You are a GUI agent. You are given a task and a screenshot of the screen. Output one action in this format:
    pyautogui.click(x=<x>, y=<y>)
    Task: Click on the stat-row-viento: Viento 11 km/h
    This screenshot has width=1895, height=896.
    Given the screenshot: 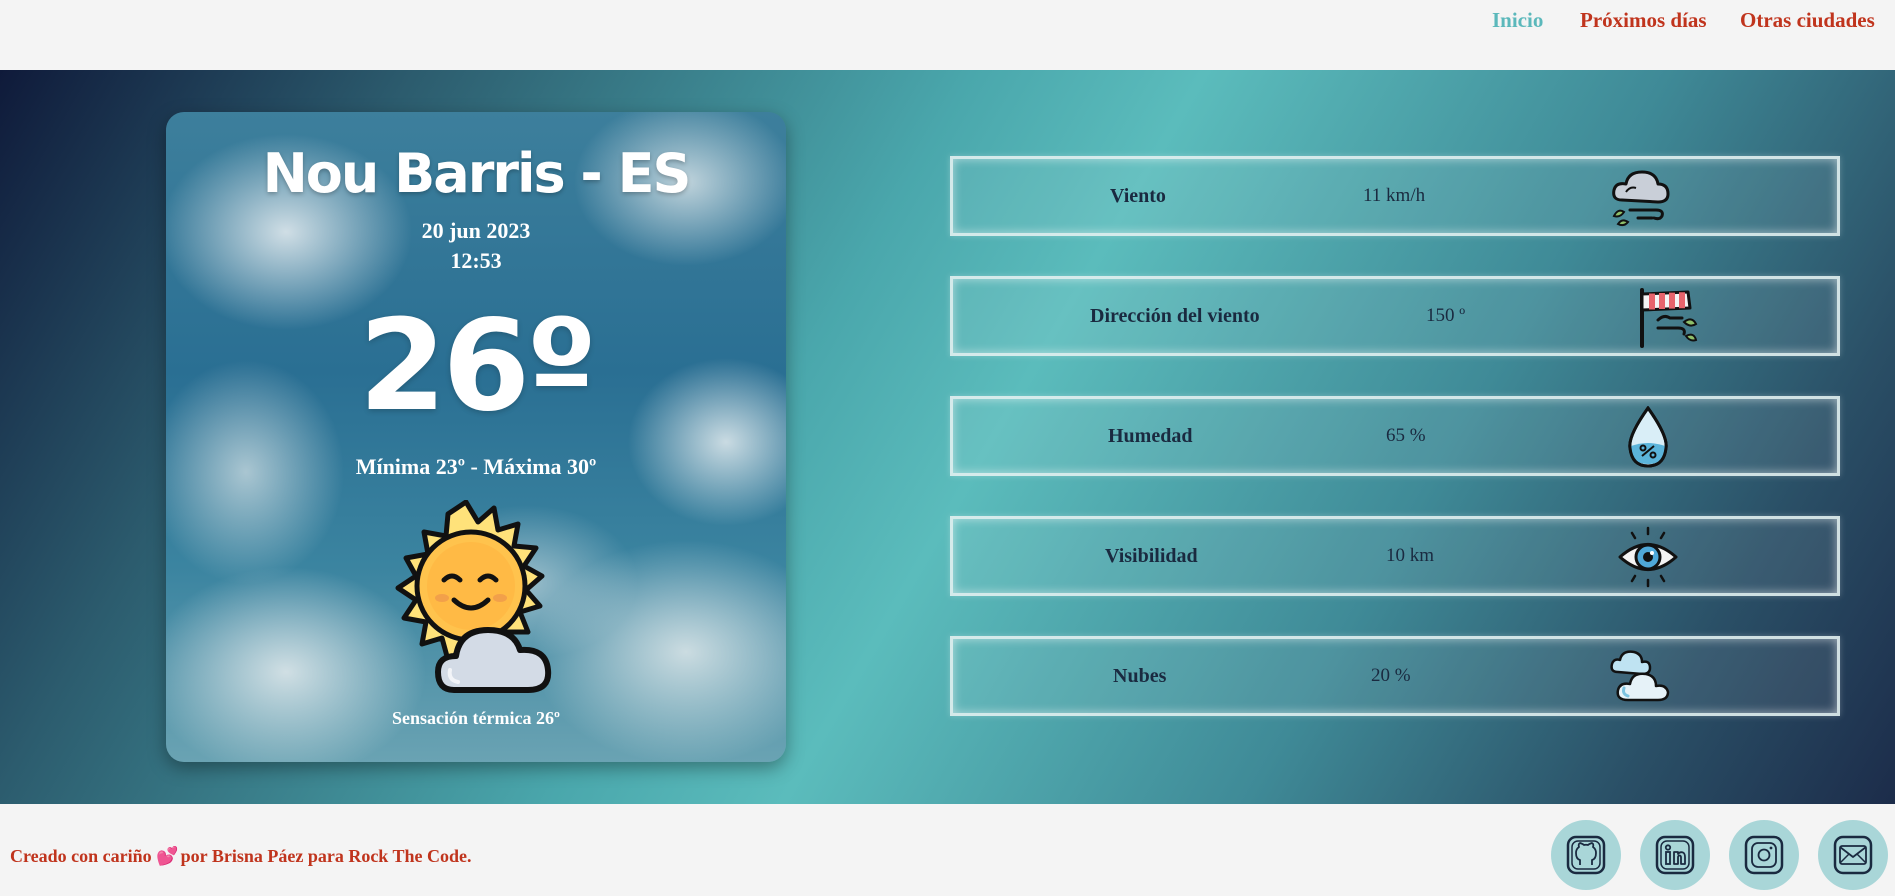 What is the action you would take?
    pyautogui.click(x=1395, y=196)
    